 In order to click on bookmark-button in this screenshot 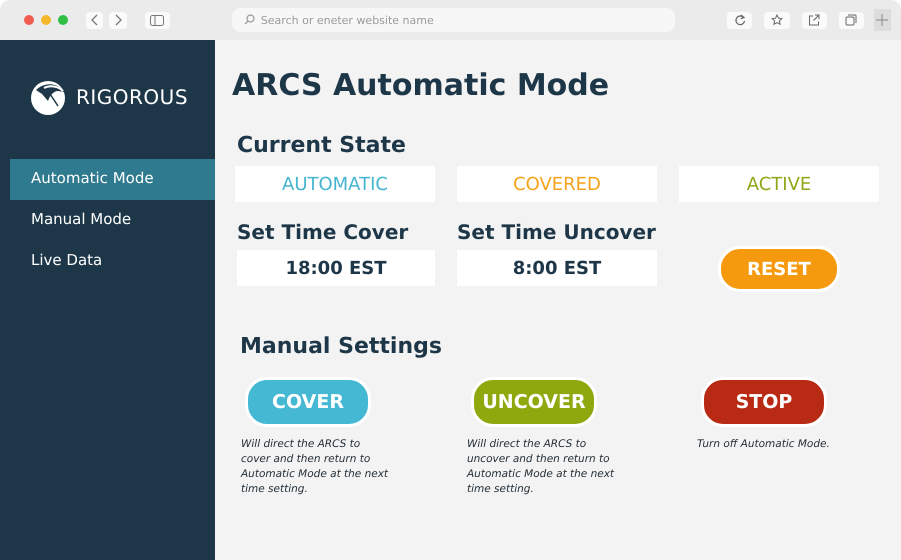, I will do `click(777, 20)`.